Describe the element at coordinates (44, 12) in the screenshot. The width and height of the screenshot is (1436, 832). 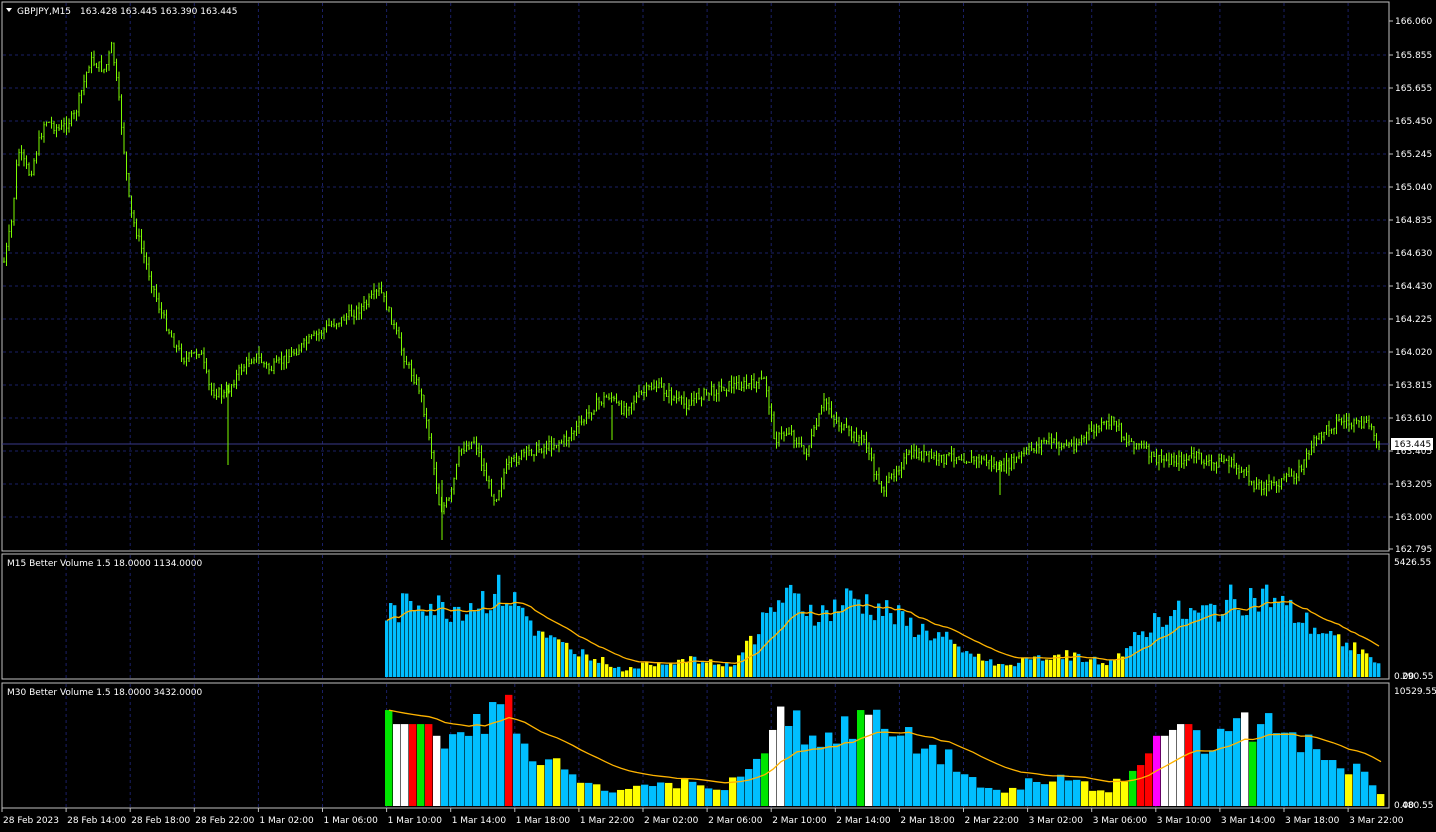
I see `symbol-label: GBPJPY,M15` at that location.